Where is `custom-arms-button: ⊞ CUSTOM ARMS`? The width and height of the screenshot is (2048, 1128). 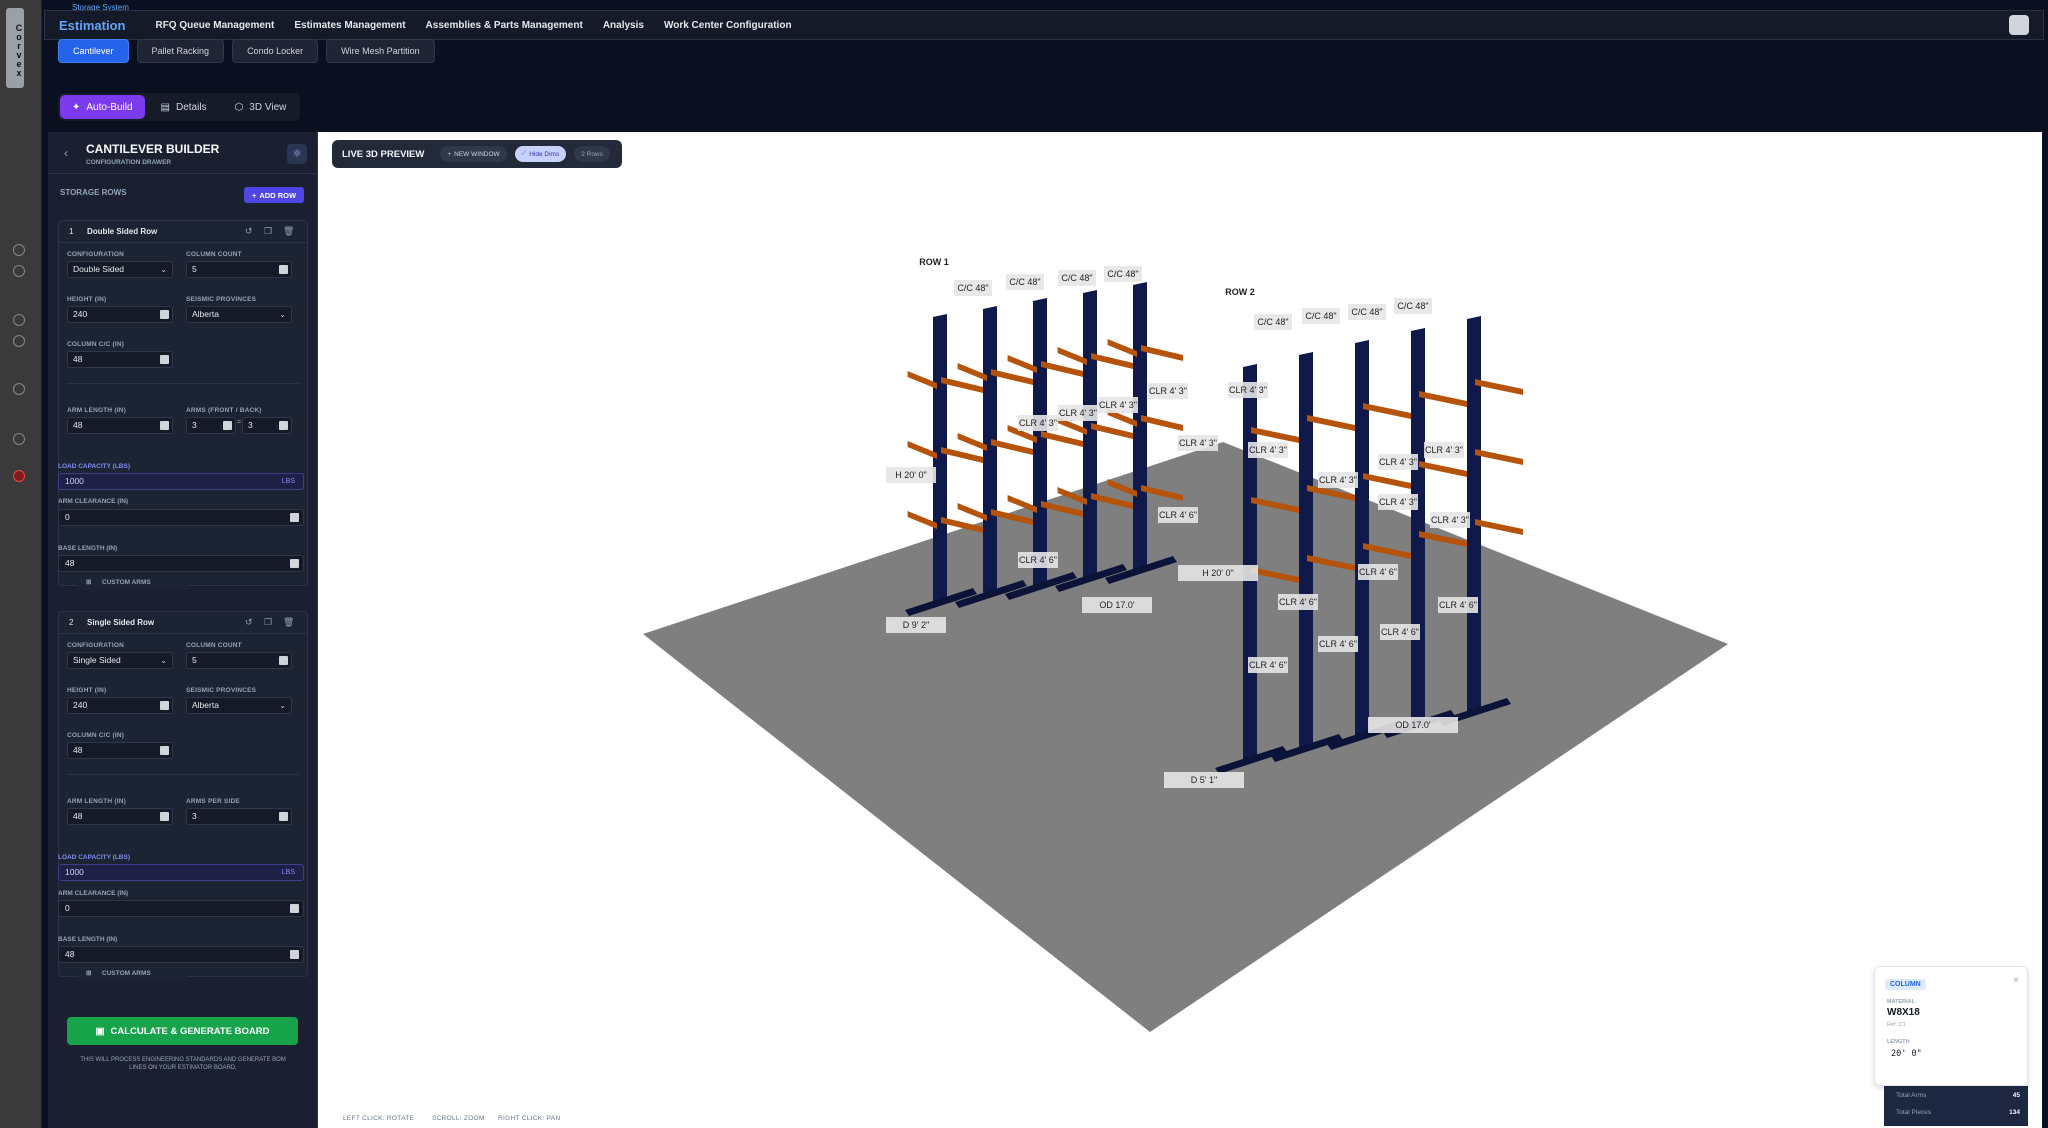
custom-arms-button: ⊞ CUSTOM ARMS is located at coordinates (133, 974).